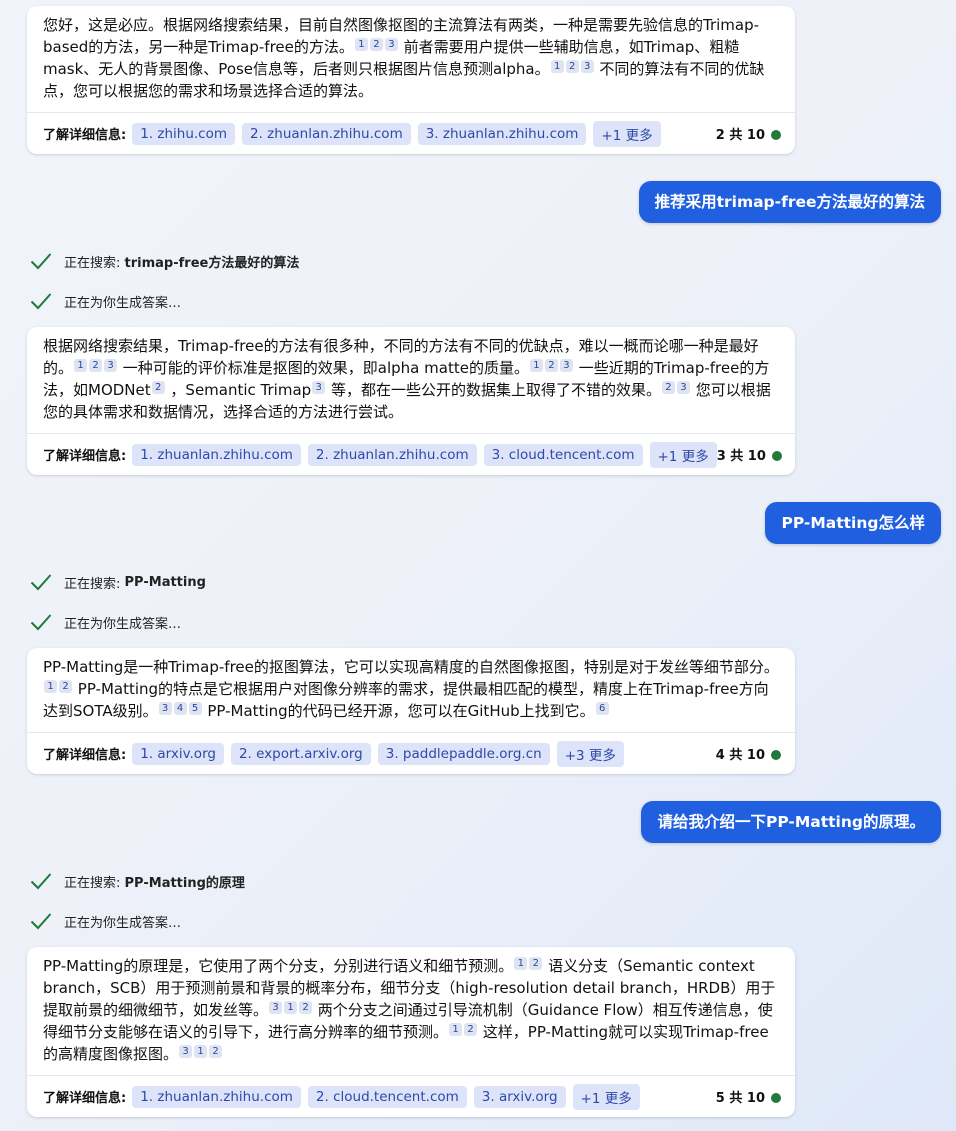  Describe the element at coordinates (325, 368) in the screenshot. I see `answer-segment: 一种可能的评价标准是抠图的效果，即alpha matte的质量。` at that location.